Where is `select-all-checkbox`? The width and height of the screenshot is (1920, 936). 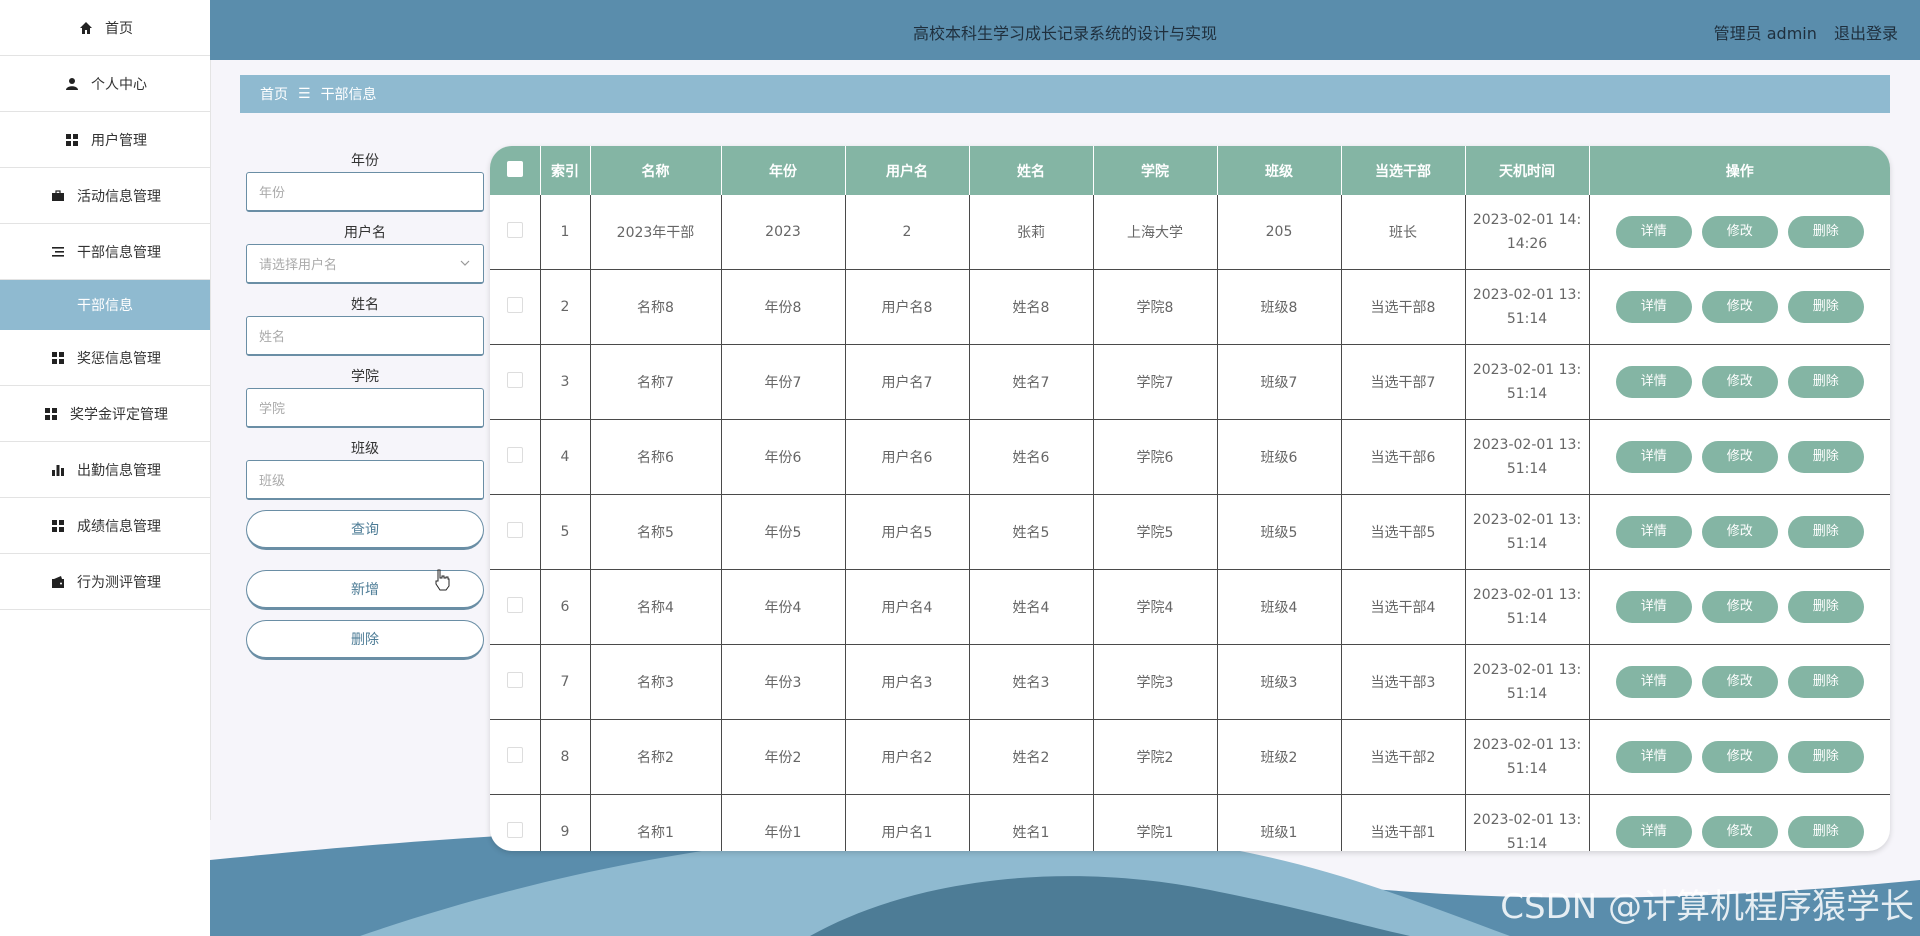 select-all-checkbox is located at coordinates (515, 170).